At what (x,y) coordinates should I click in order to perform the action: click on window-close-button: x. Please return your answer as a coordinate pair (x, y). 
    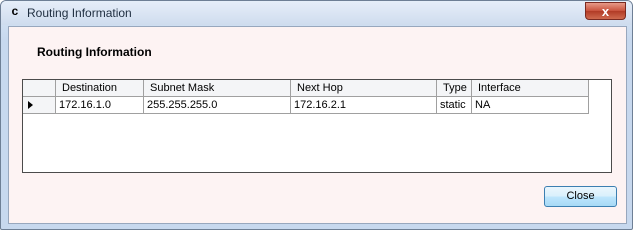
    Looking at the image, I should click on (605, 11).